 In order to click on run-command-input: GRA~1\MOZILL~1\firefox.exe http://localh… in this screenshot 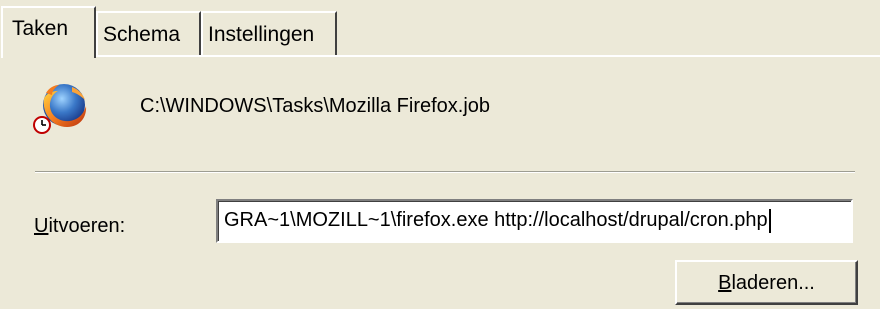, I will do `click(534, 221)`.